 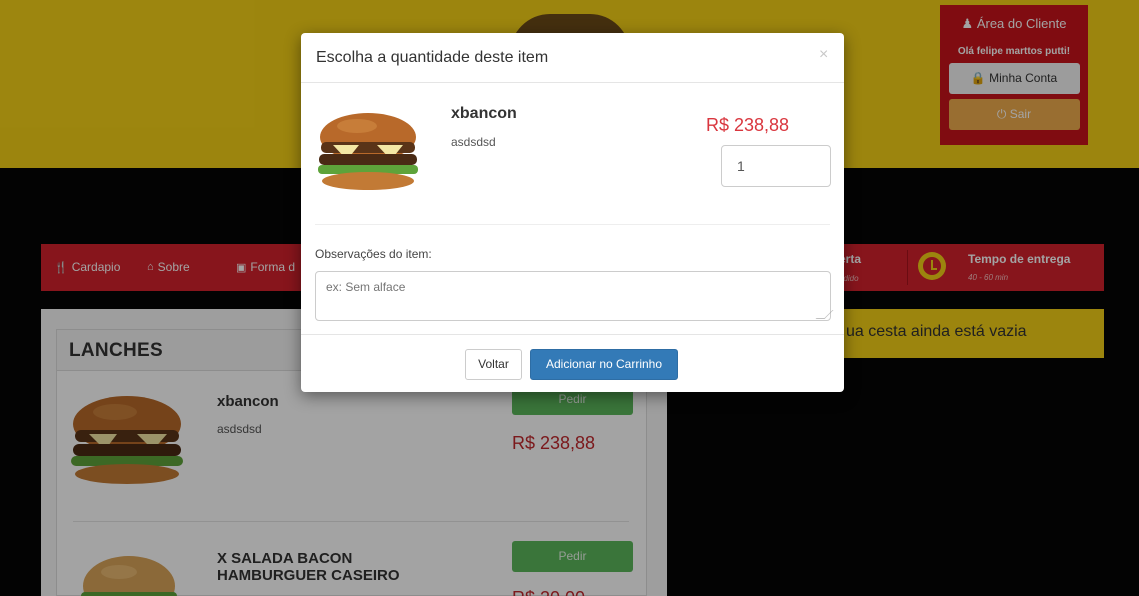 I want to click on modal-product-price: R$ 238,88, so click(x=748, y=125).